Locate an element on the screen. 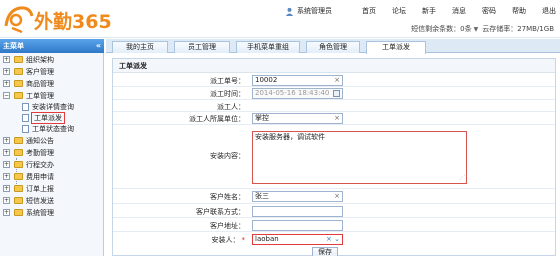 Image resolution: width=560 pixels, height=256 pixels. tab-label: 手机菜单重组 is located at coordinates (268, 47).